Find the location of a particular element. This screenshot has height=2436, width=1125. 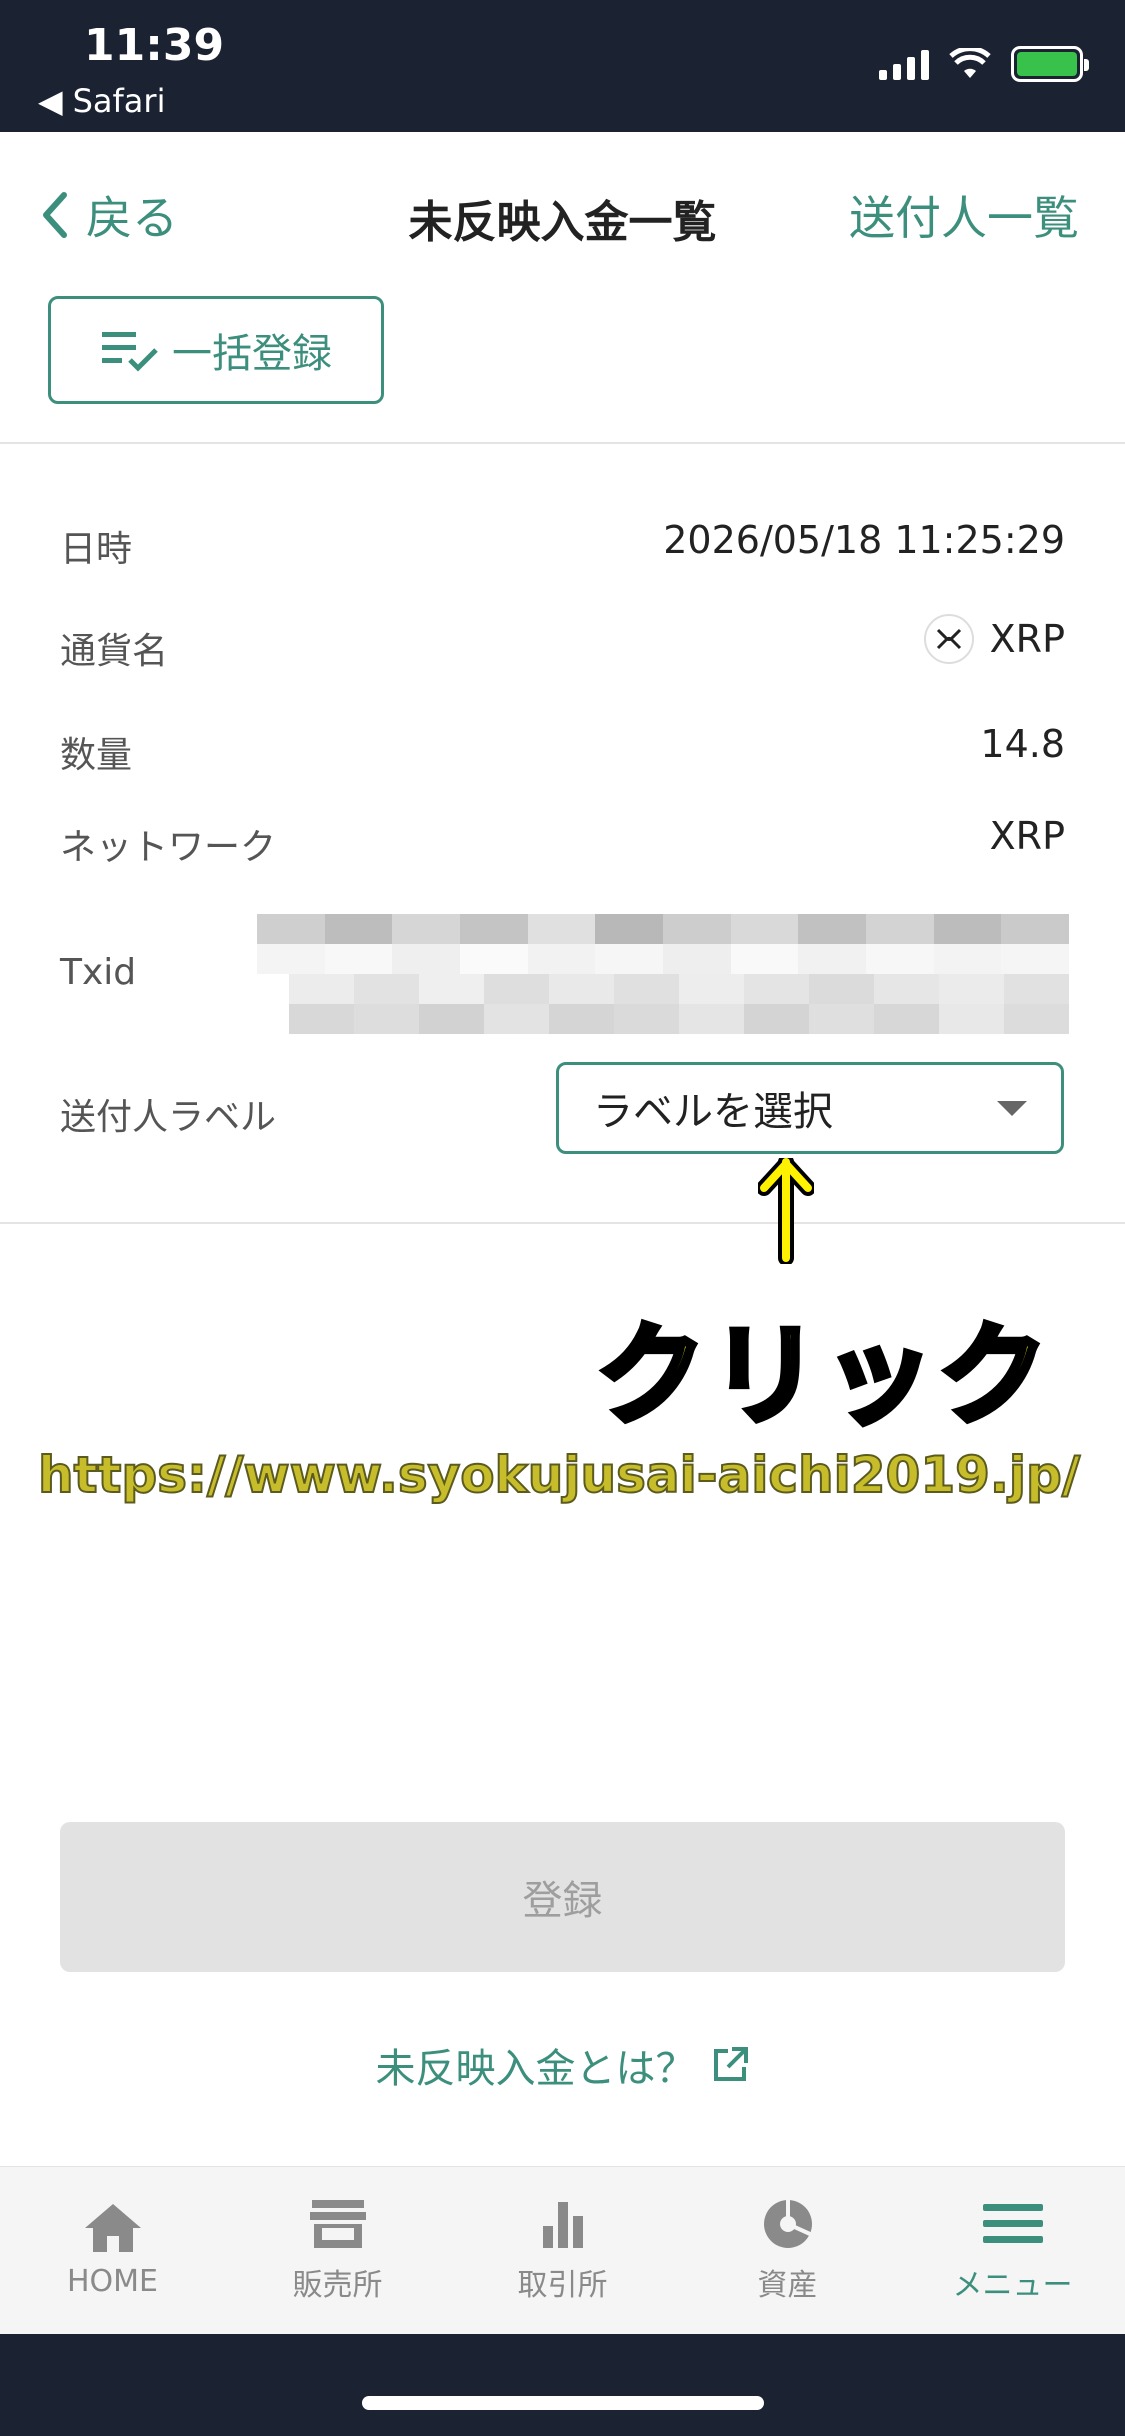

back-triangle-icon: ◀ is located at coordinates (50, 101).